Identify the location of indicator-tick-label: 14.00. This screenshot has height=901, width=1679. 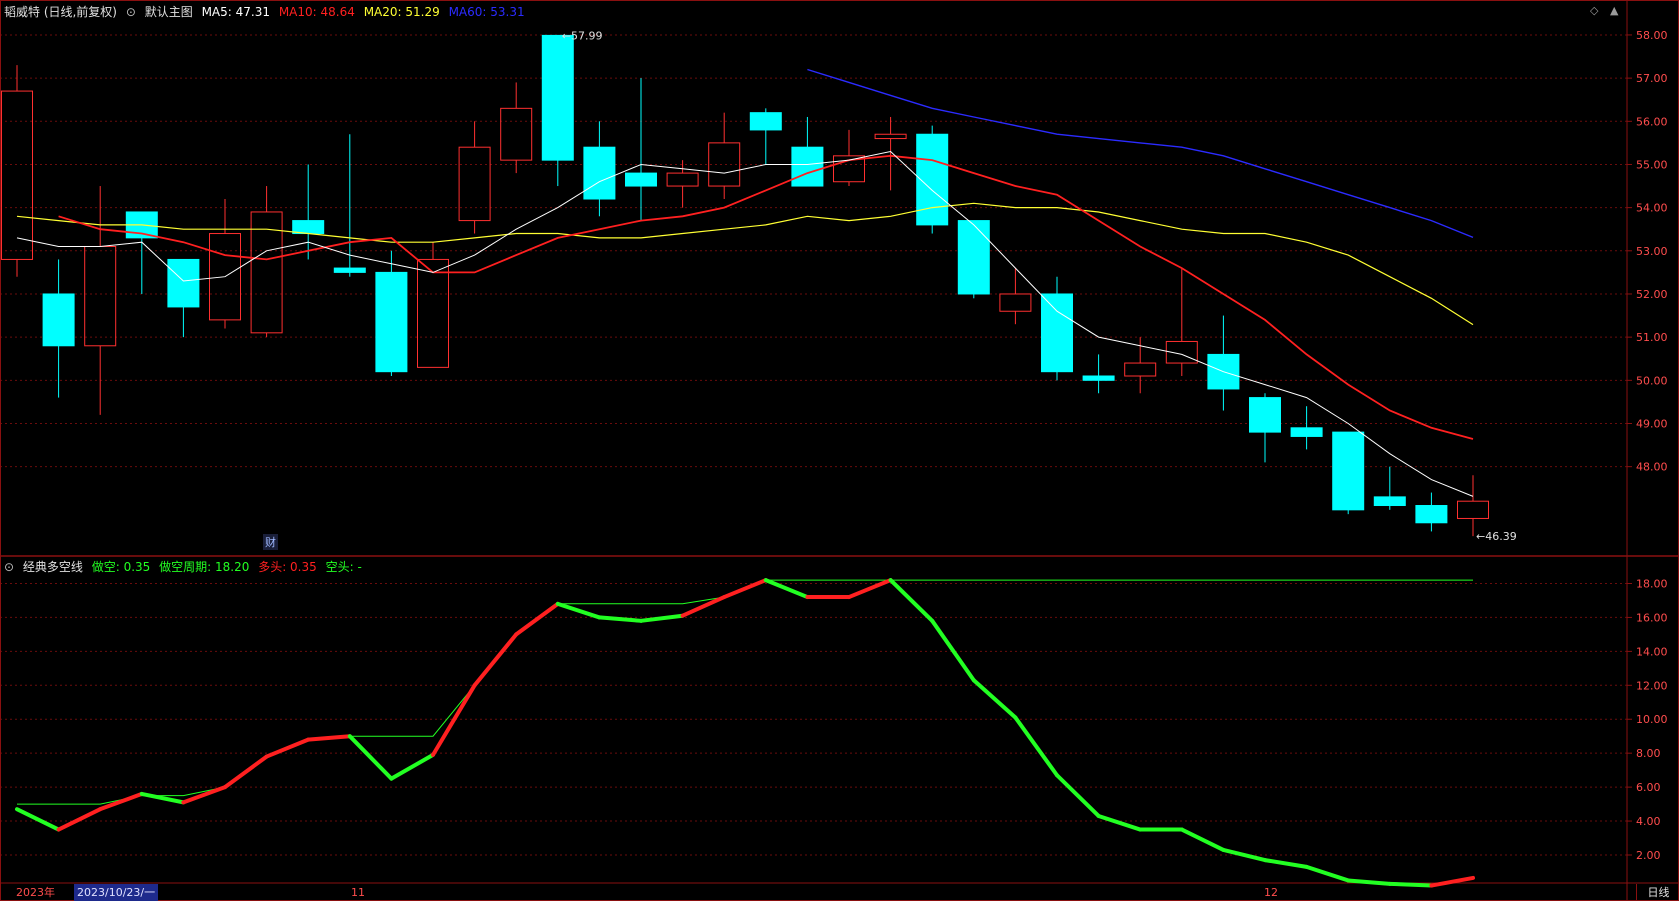
(1652, 651).